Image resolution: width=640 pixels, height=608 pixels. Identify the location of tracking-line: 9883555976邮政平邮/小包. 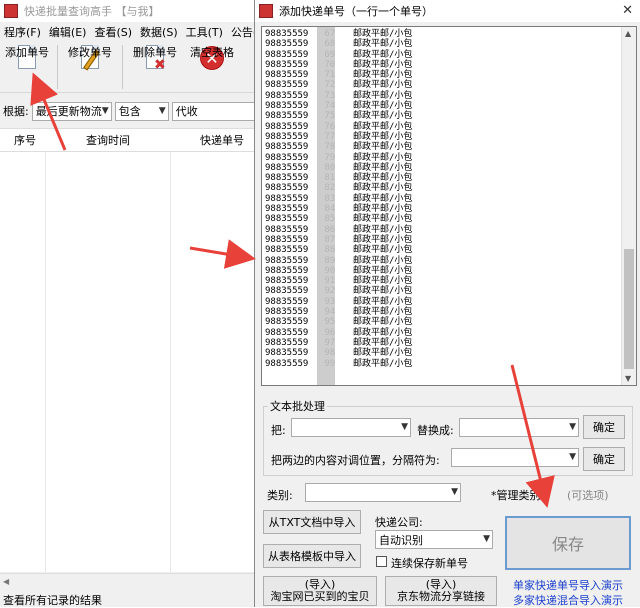
(442, 127).